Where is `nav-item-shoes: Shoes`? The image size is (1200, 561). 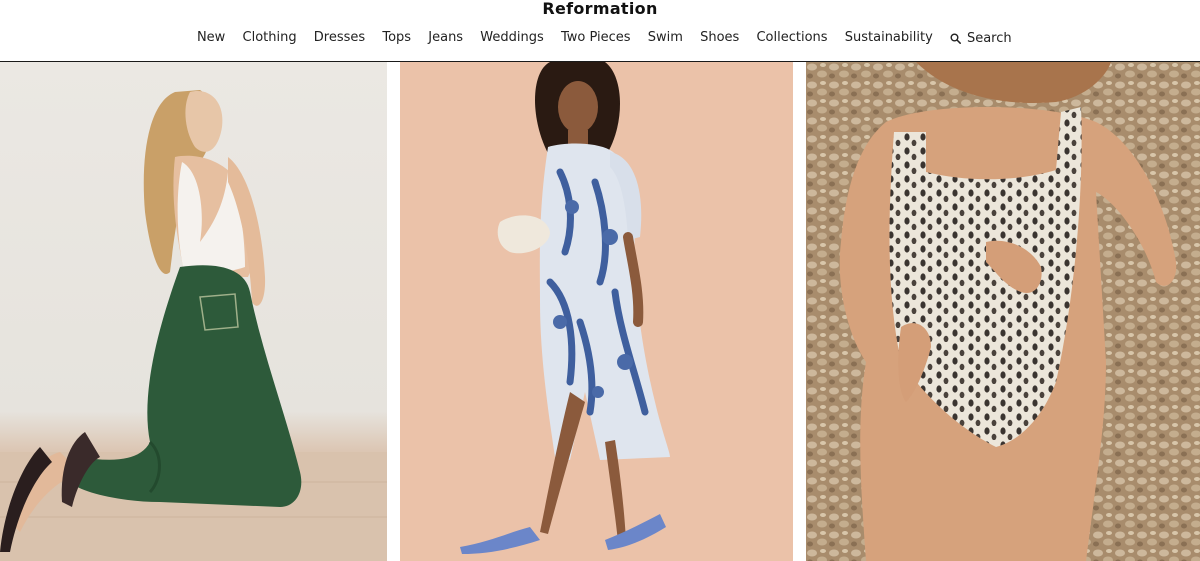
nav-item-shoes: Shoes is located at coordinates (719, 38).